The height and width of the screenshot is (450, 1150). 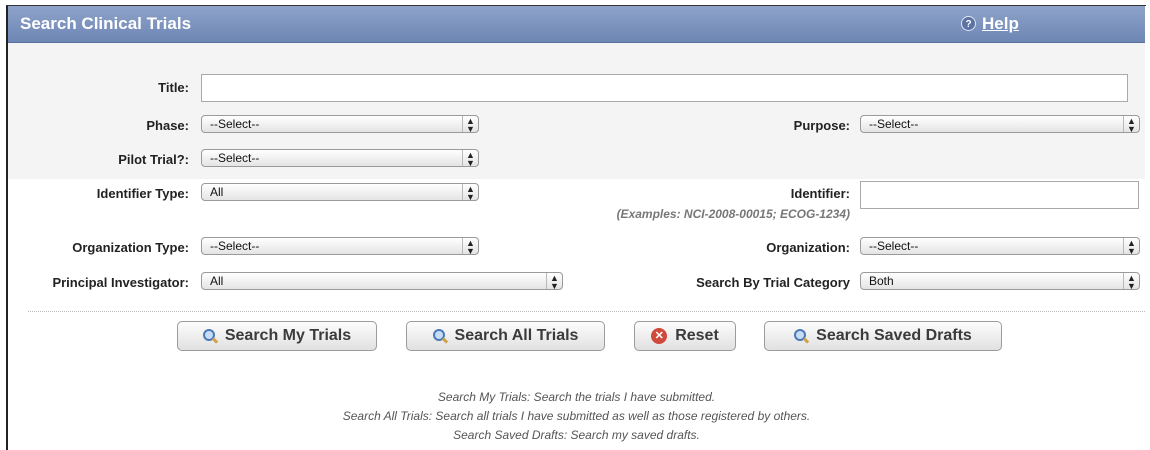 What do you see at coordinates (1000, 281) in the screenshot?
I see `trial-category-select: Both ▲ ▼` at bounding box center [1000, 281].